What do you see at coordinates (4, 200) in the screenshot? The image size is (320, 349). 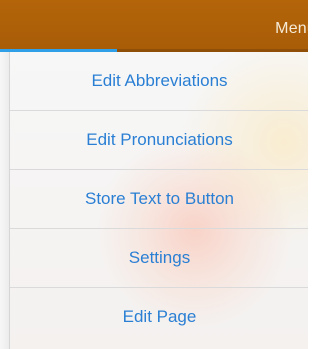 I see `background-left-edge` at bounding box center [4, 200].